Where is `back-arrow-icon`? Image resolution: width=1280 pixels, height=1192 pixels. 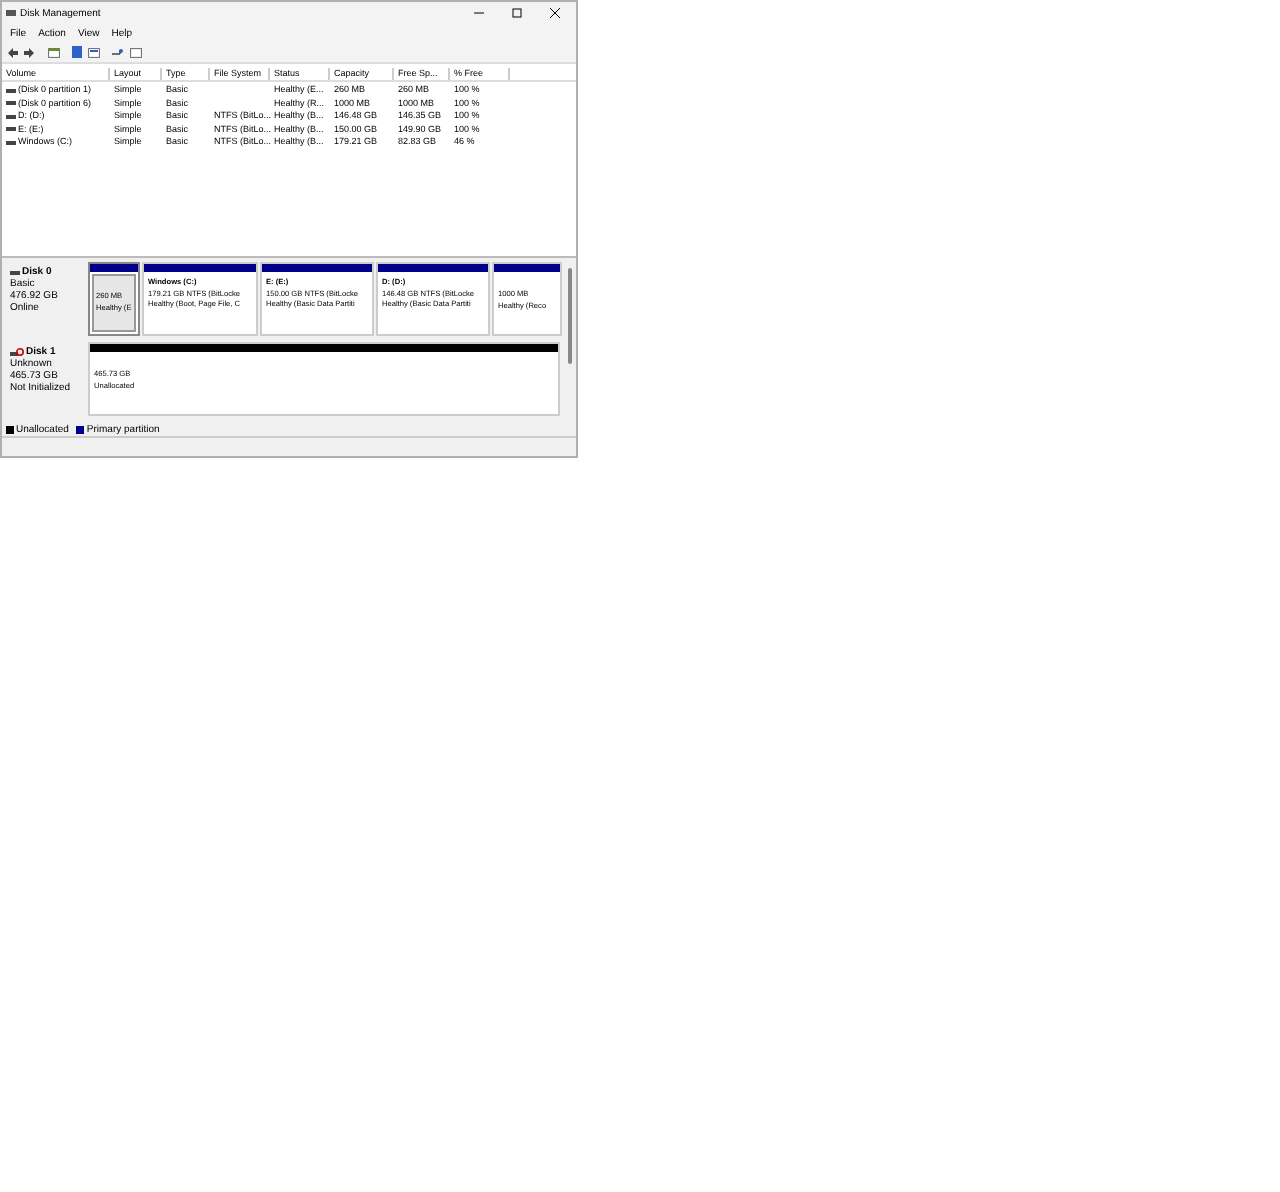
back-arrow-icon is located at coordinates (13, 52).